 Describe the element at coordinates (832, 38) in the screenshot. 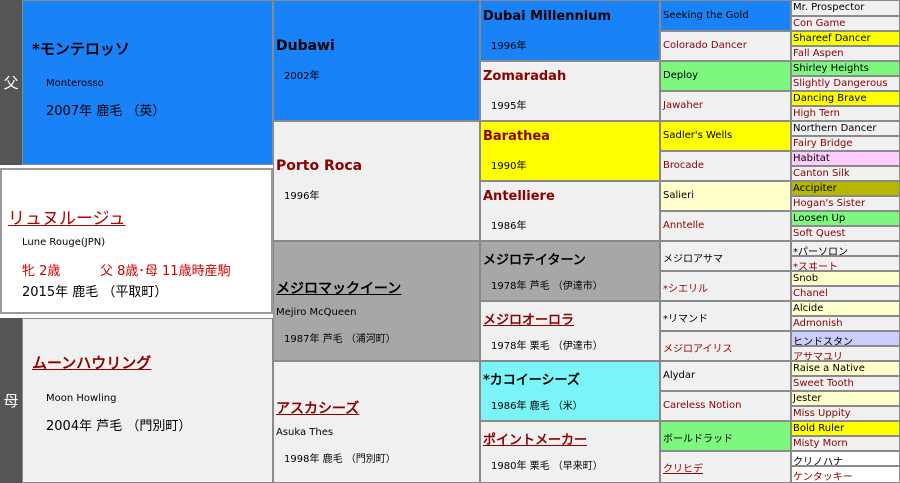

I see `g5-name: Shareef Dancer` at that location.